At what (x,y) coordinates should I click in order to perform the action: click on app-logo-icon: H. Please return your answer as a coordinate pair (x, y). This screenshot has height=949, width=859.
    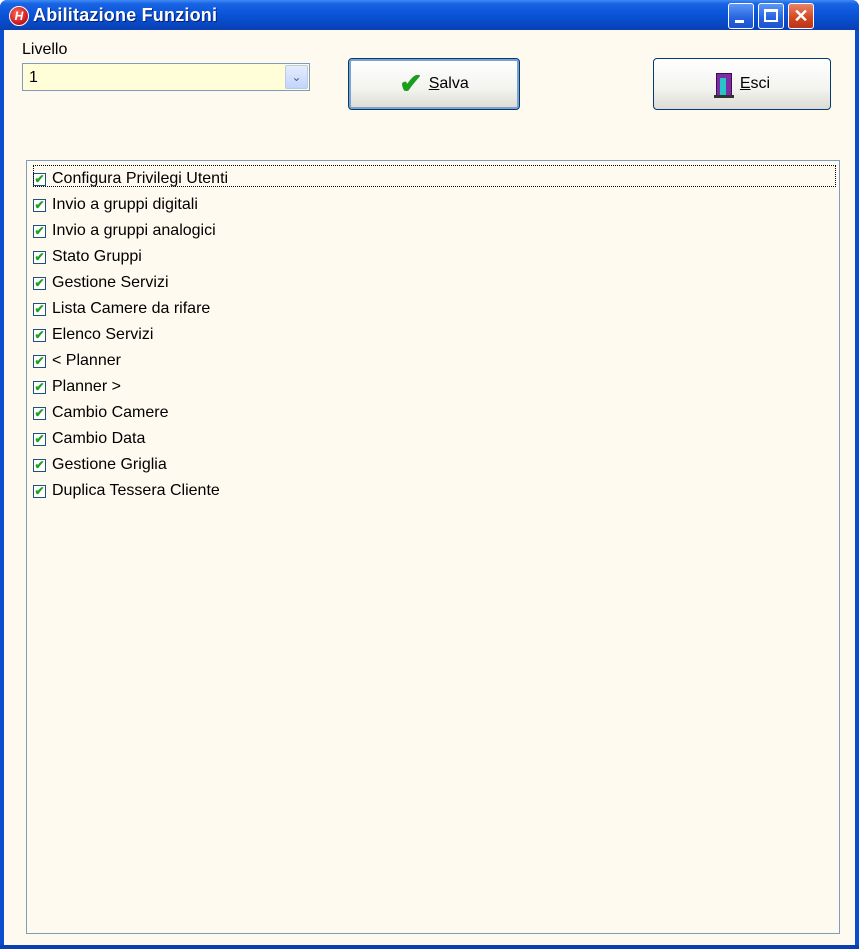
    Looking at the image, I should click on (19, 16).